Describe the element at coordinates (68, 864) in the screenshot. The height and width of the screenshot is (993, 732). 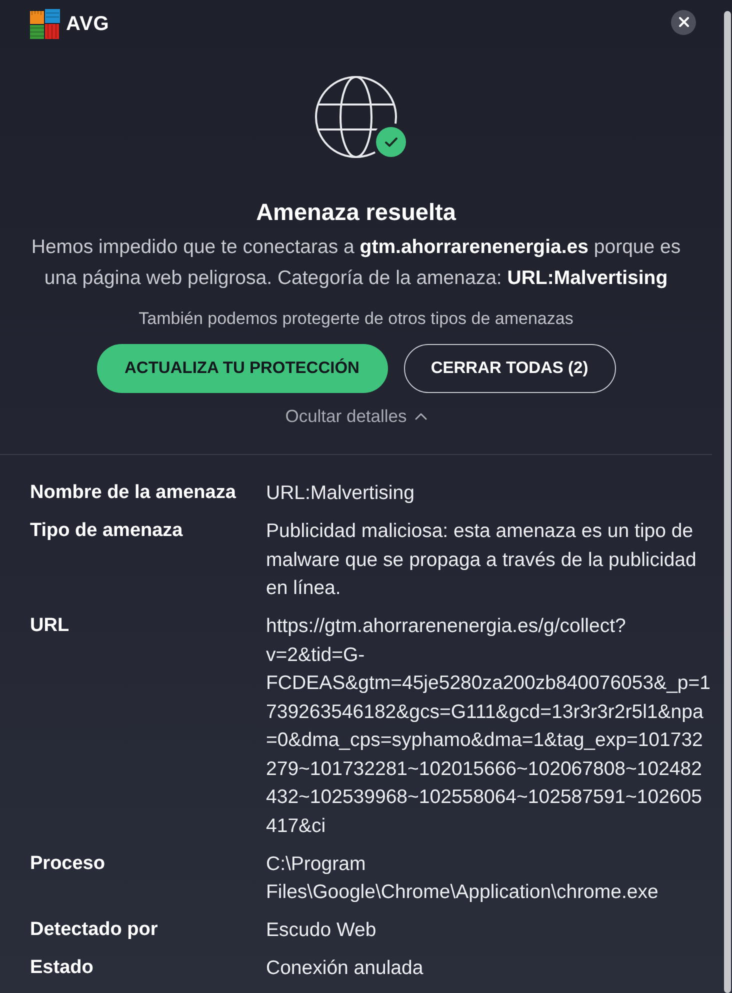
I see `detail-label: Proceso` at that location.